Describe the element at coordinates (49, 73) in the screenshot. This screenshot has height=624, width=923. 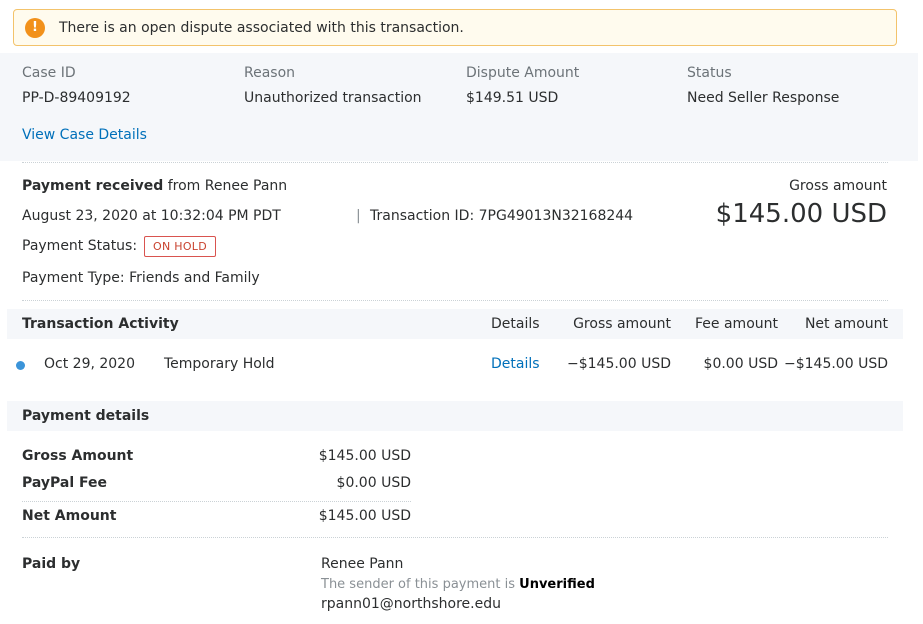
I see `case-id-label: Case ID` at that location.